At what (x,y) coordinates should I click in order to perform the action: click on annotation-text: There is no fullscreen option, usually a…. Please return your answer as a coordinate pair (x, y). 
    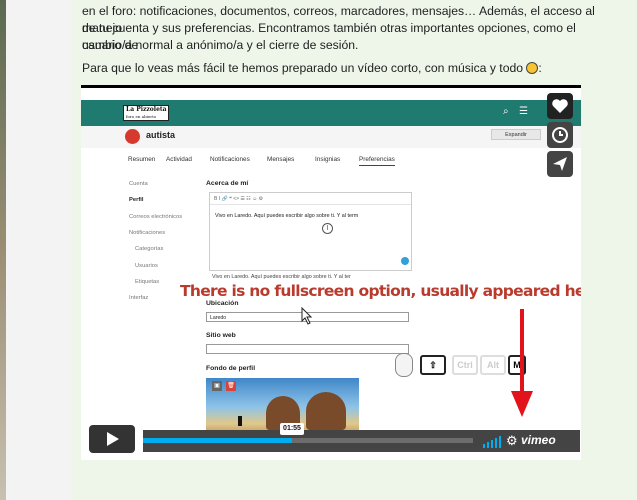
    Looking at the image, I should click on (380, 291).